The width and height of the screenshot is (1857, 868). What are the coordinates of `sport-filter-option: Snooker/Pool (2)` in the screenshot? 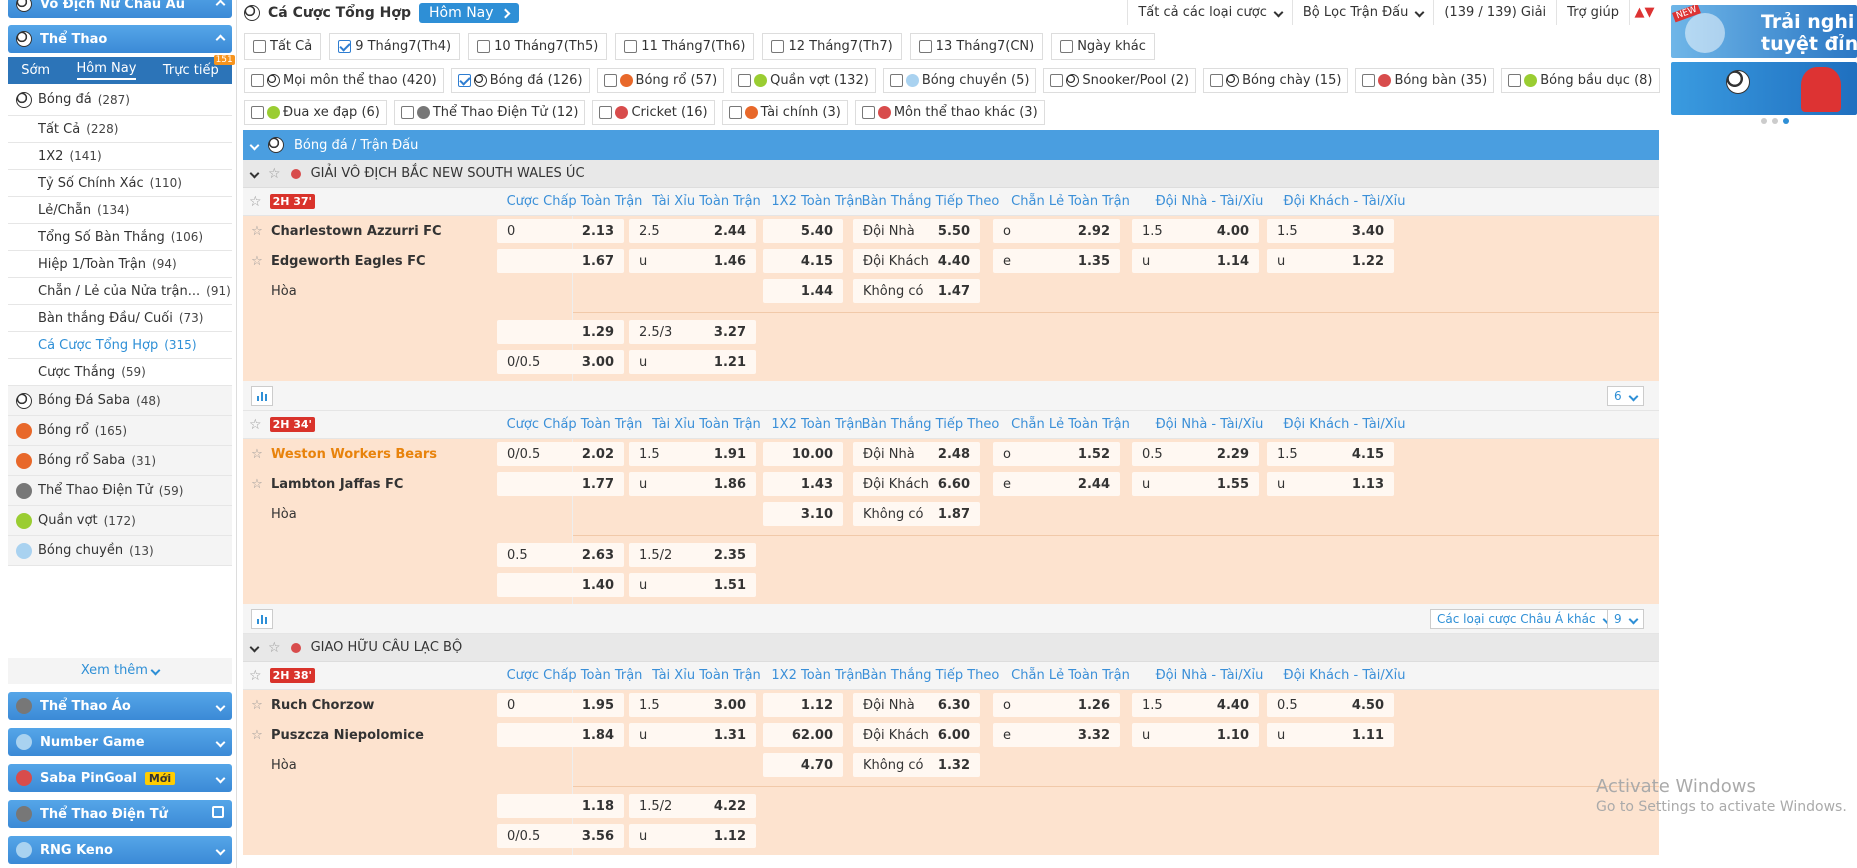 It's located at (1120, 80).